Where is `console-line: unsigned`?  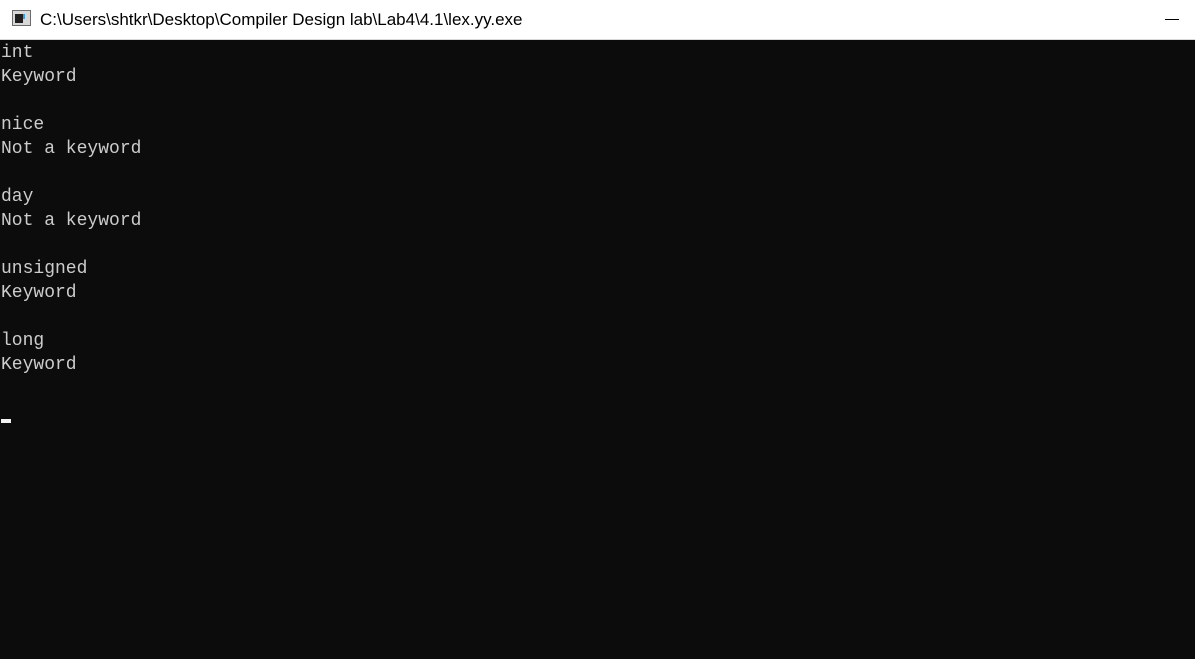 console-line: unsigned is located at coordinates (44, 269).